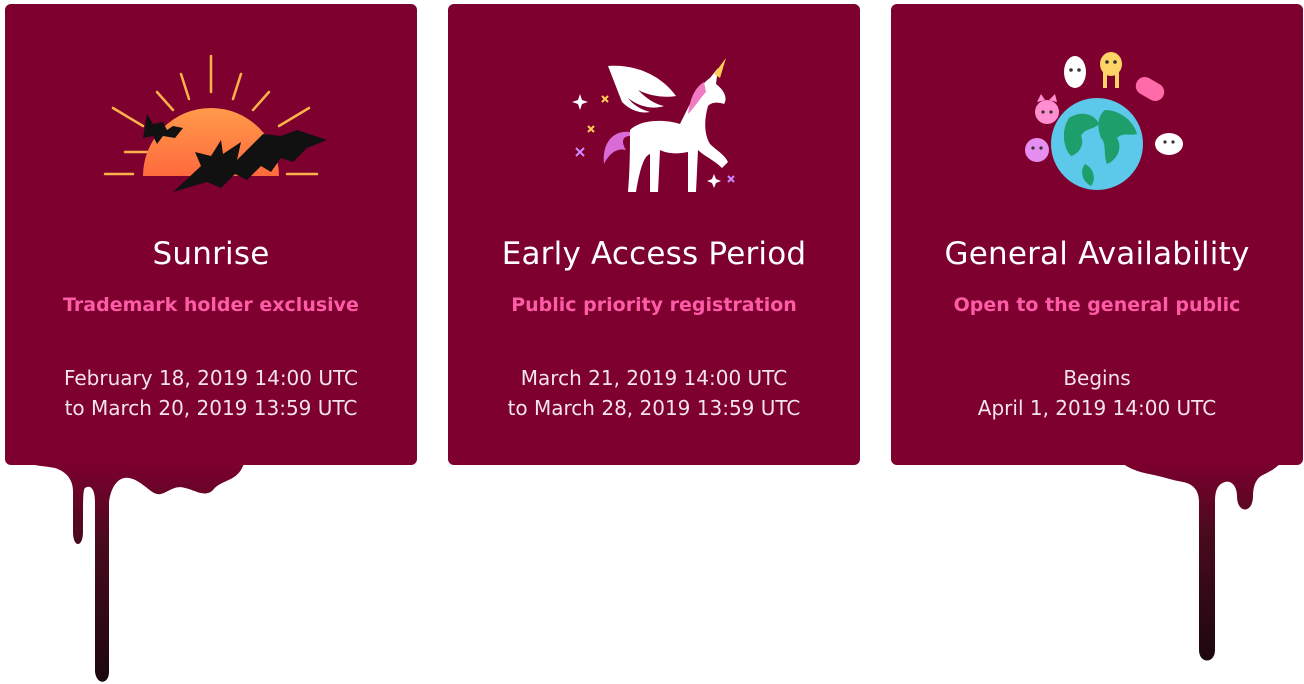  What do you see at coordinates (1097, 124) in the screenshot?
I see `globe-with-monsters-icon` at bounding box center [1097, 124].